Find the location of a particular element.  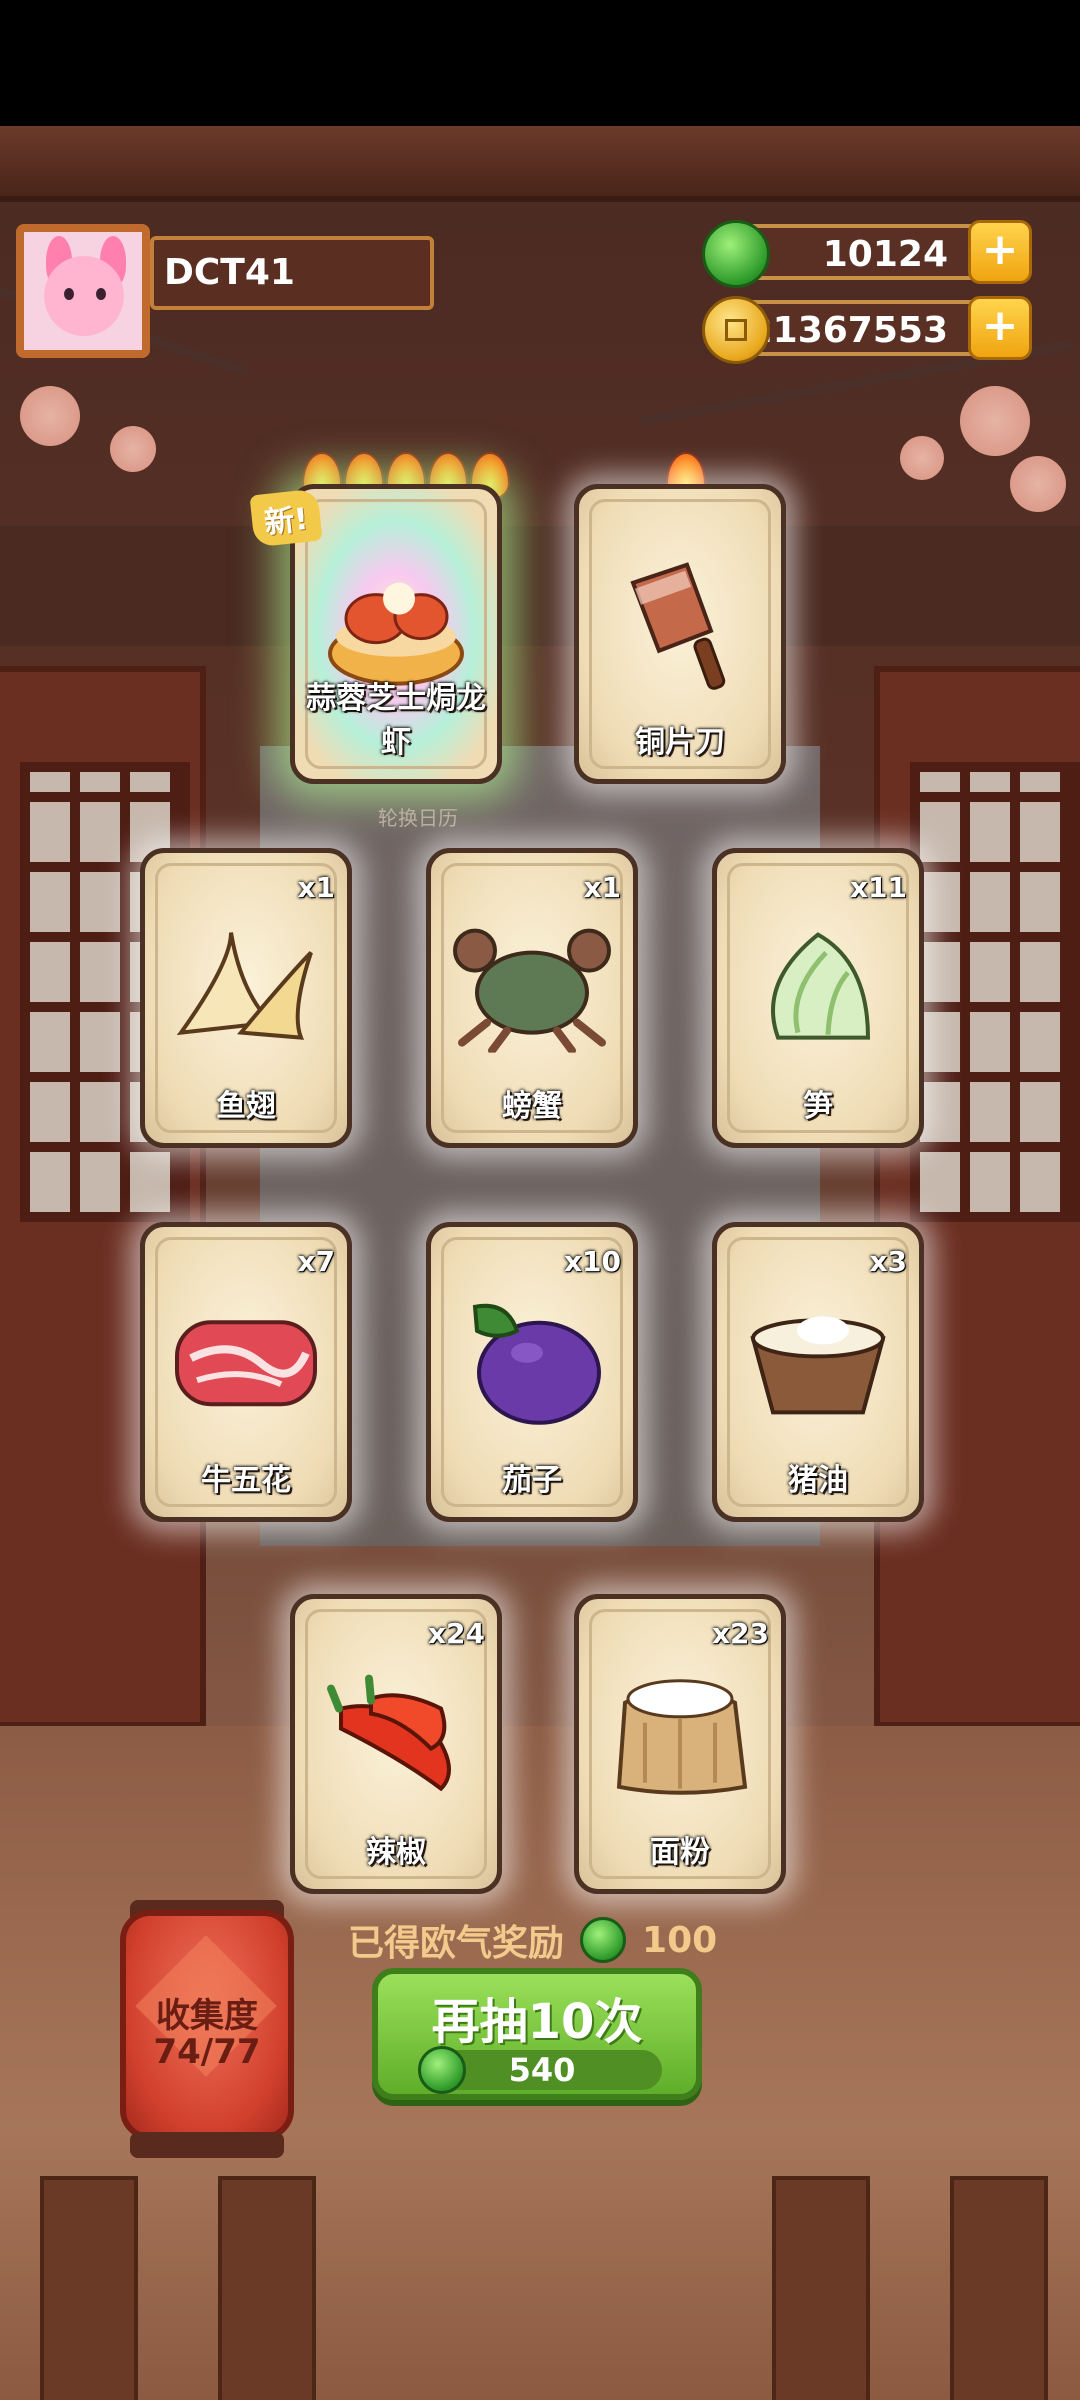

card-ingredient: x1 鱼翅 is located at coordinates (246, 998).